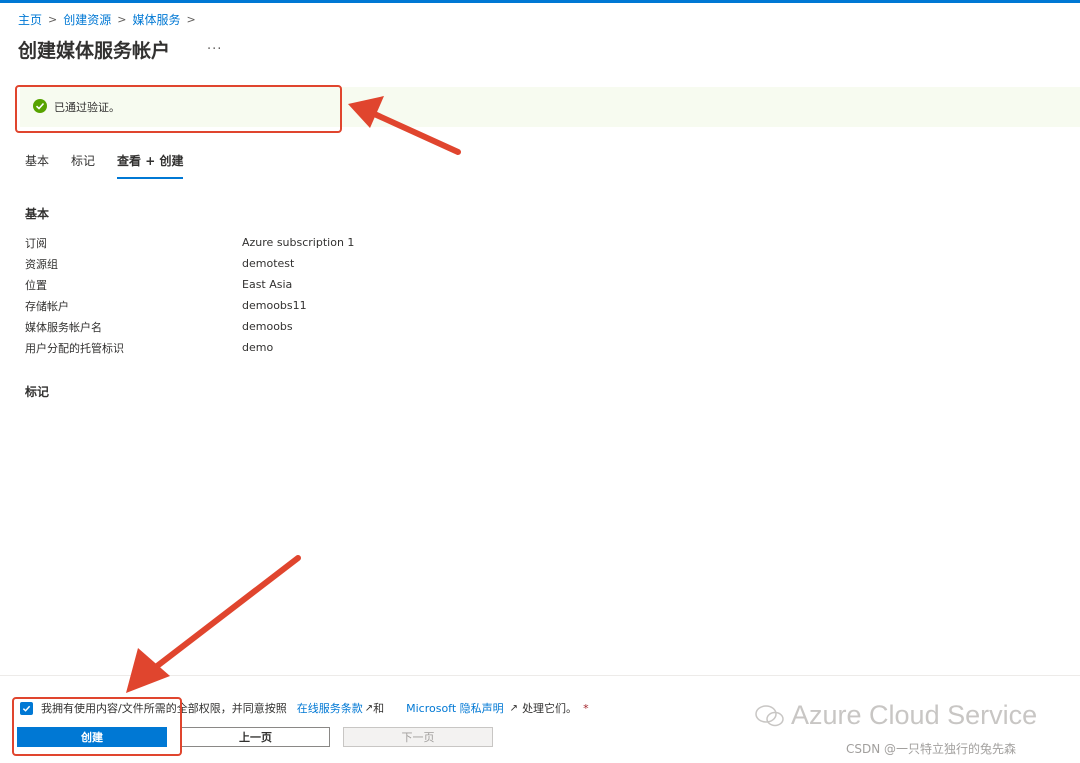 Image resolution: width=1080 pixels, height=763 pixels. I want to click on detail-key: 资源组, so click(41, 264).